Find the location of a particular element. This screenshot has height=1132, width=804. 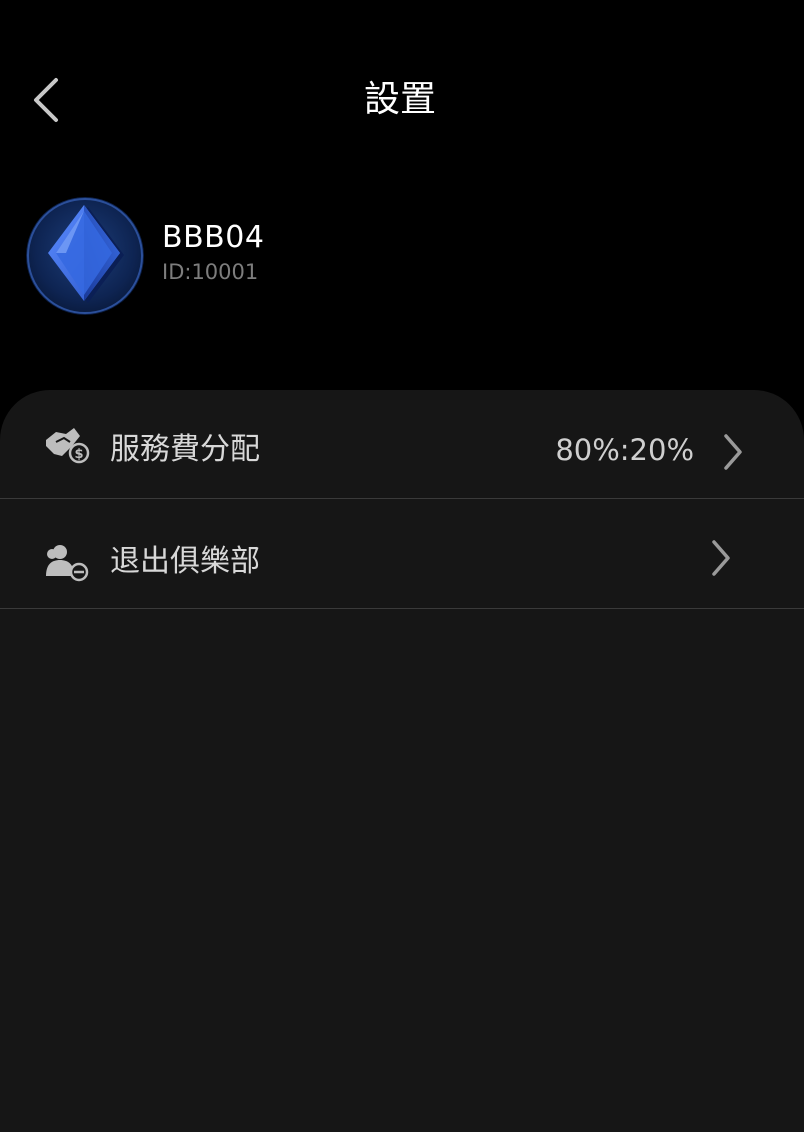

page-title: 設置 is located at coordinates (399, 99).